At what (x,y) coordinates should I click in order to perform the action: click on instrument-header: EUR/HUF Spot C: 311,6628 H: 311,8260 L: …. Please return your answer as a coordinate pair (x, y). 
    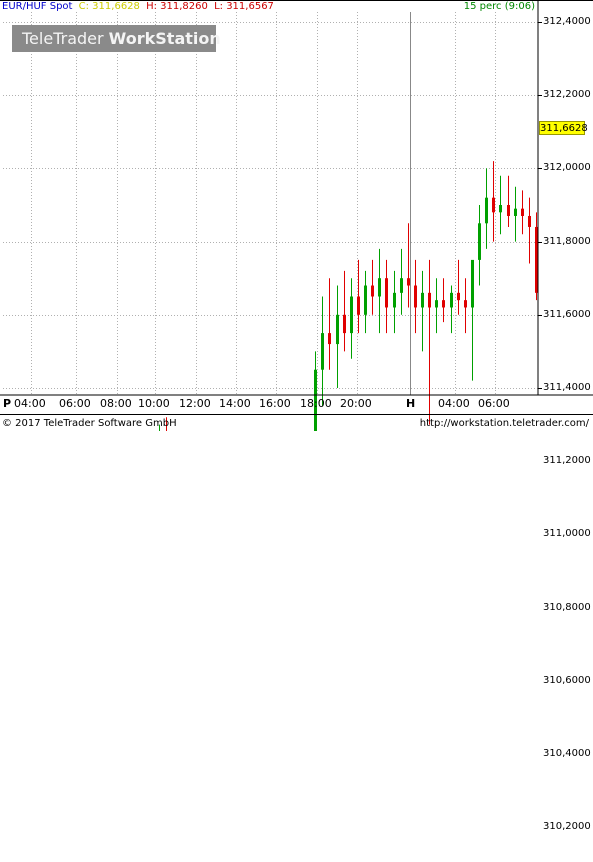
    Looking at the image, I should click on (139, 6).